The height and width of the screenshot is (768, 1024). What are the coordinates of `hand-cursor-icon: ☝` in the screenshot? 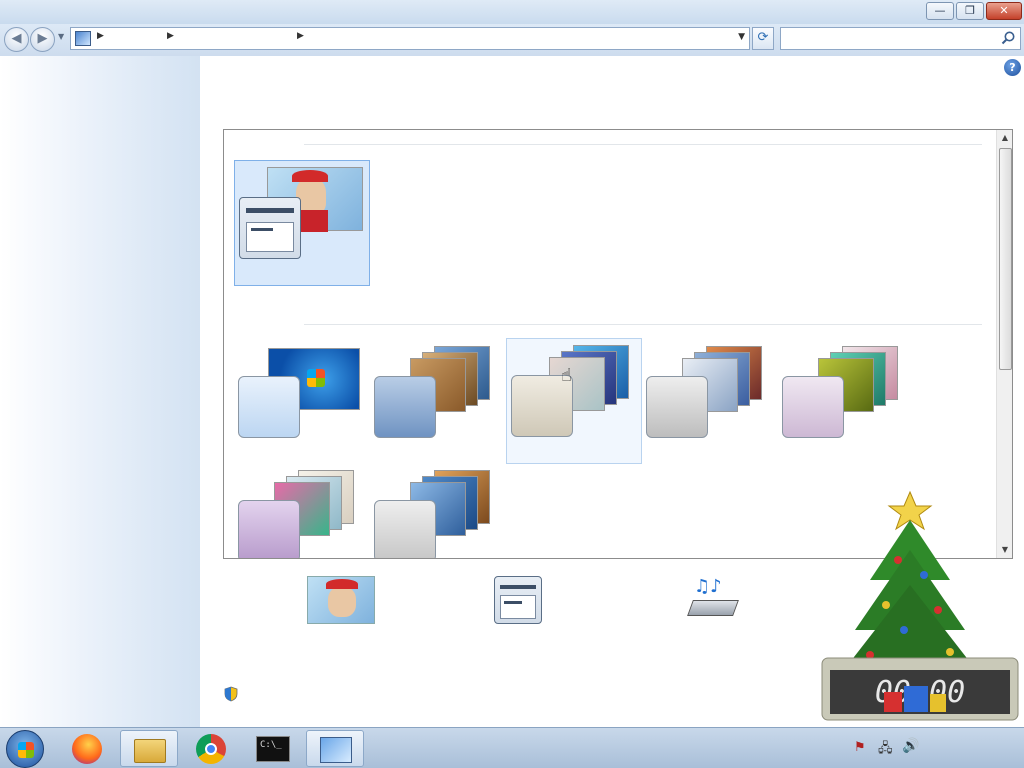 It's located at (566, 375).